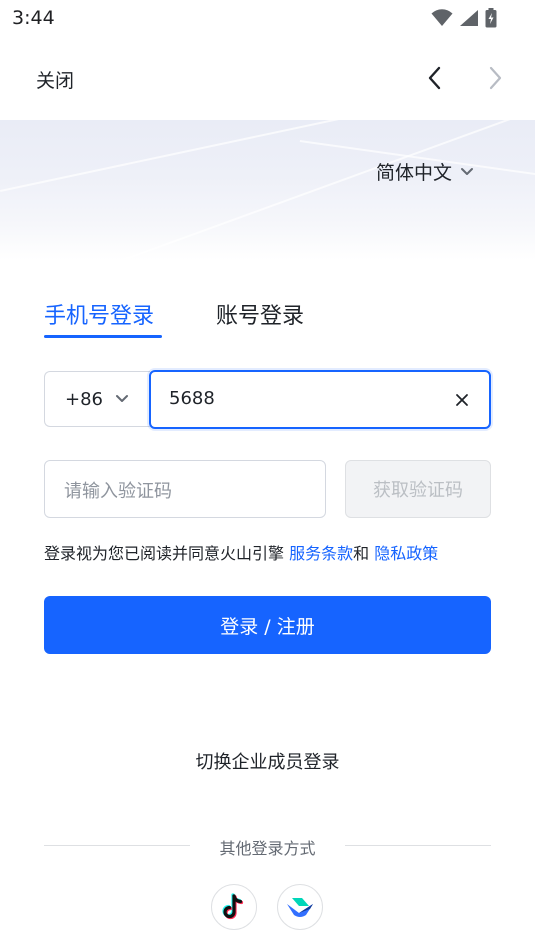  I want to click on battery-charging-icon, so click(491, 18).